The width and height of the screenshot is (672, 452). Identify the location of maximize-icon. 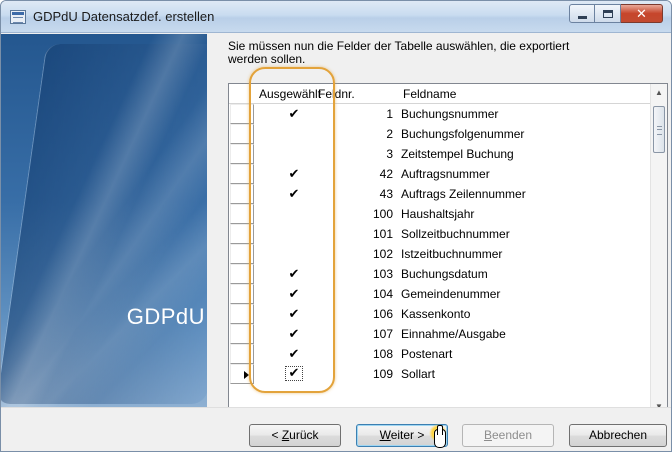
(607, 13).